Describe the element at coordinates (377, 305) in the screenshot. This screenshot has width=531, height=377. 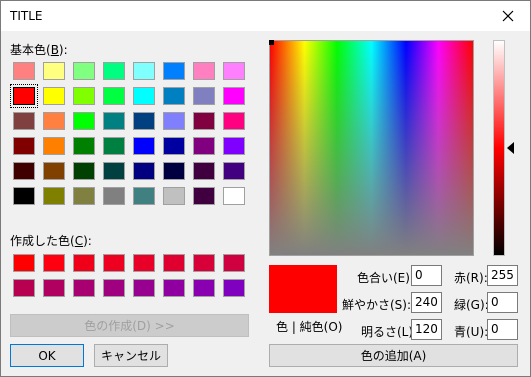
I see `saturation-label: 鮮やかさ(S):` at that location.